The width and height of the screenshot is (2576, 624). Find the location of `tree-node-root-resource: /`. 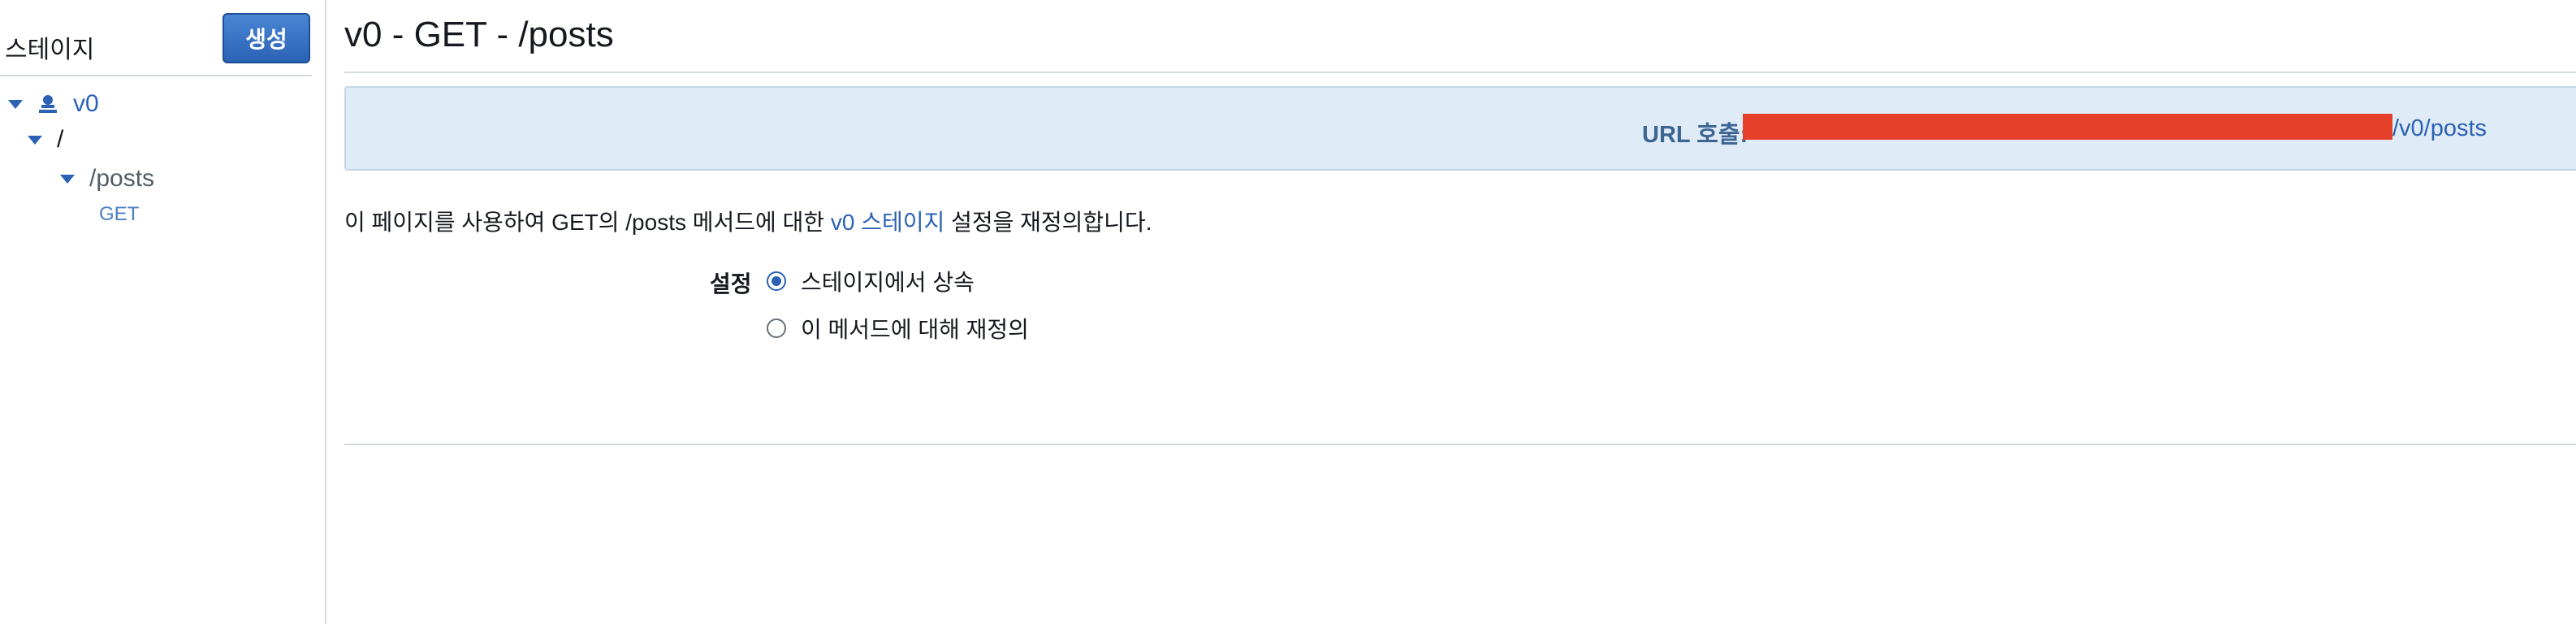

tree-node-root-resource: / is located at coordinates (46, 140).